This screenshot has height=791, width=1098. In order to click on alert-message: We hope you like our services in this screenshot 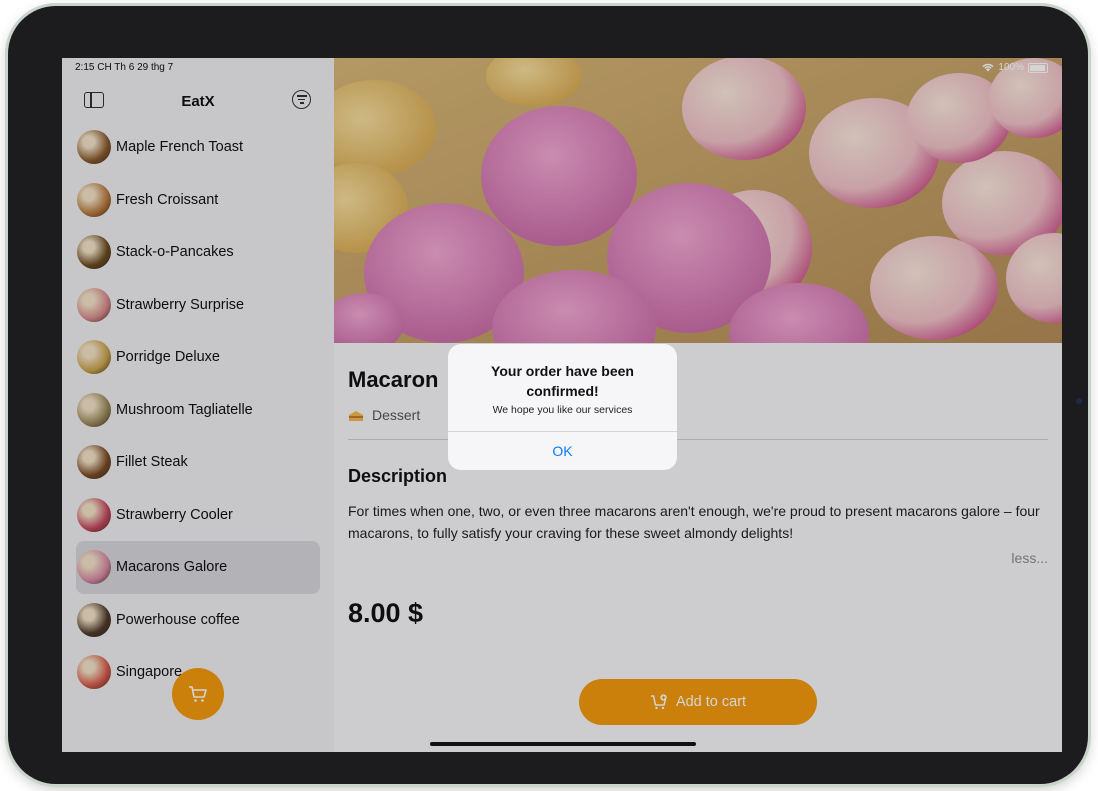, I will do `click(562, 410)`.